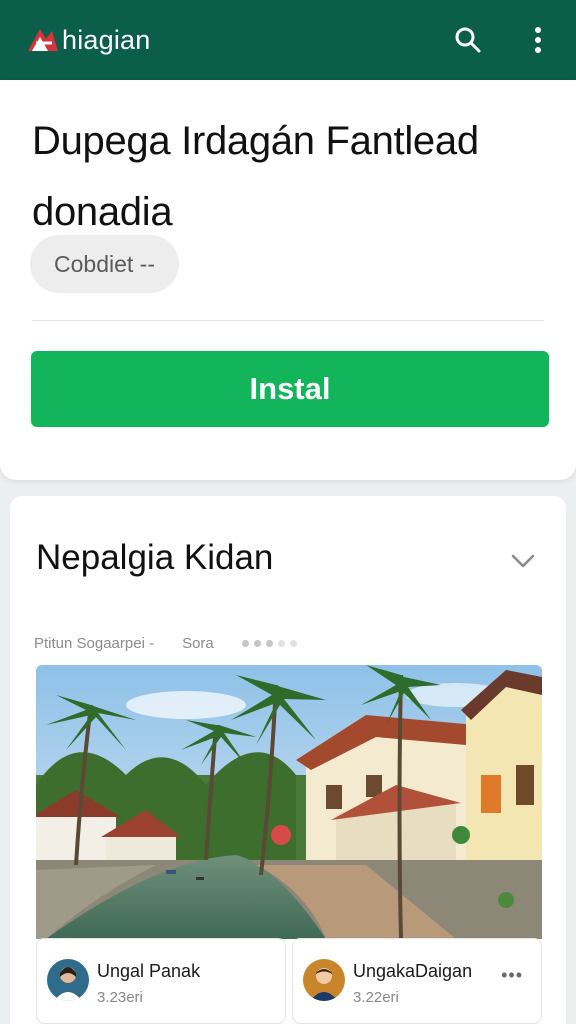  What do you see at coordinates (165, 643) in the screenshot?
I see `gallery-meta: Ptitun Sogaarpei - Sora` at bounding box center [165, 643].